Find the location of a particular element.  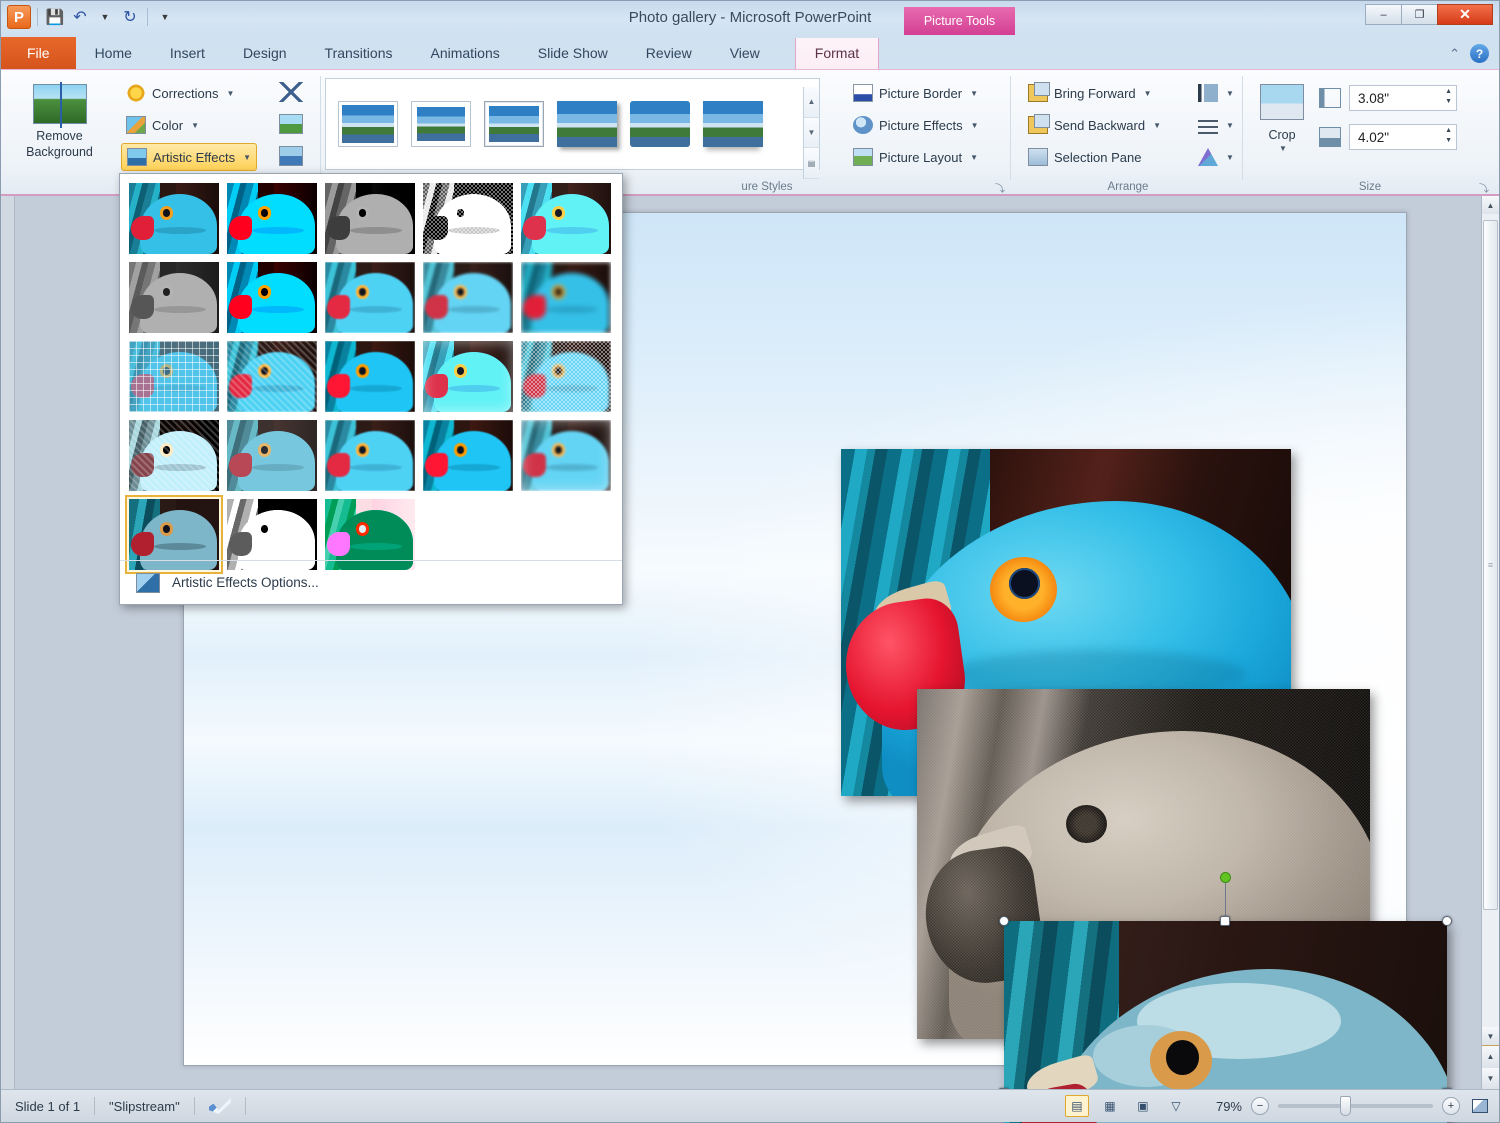

spell-check-icon is located at coordinates (220, 1106).